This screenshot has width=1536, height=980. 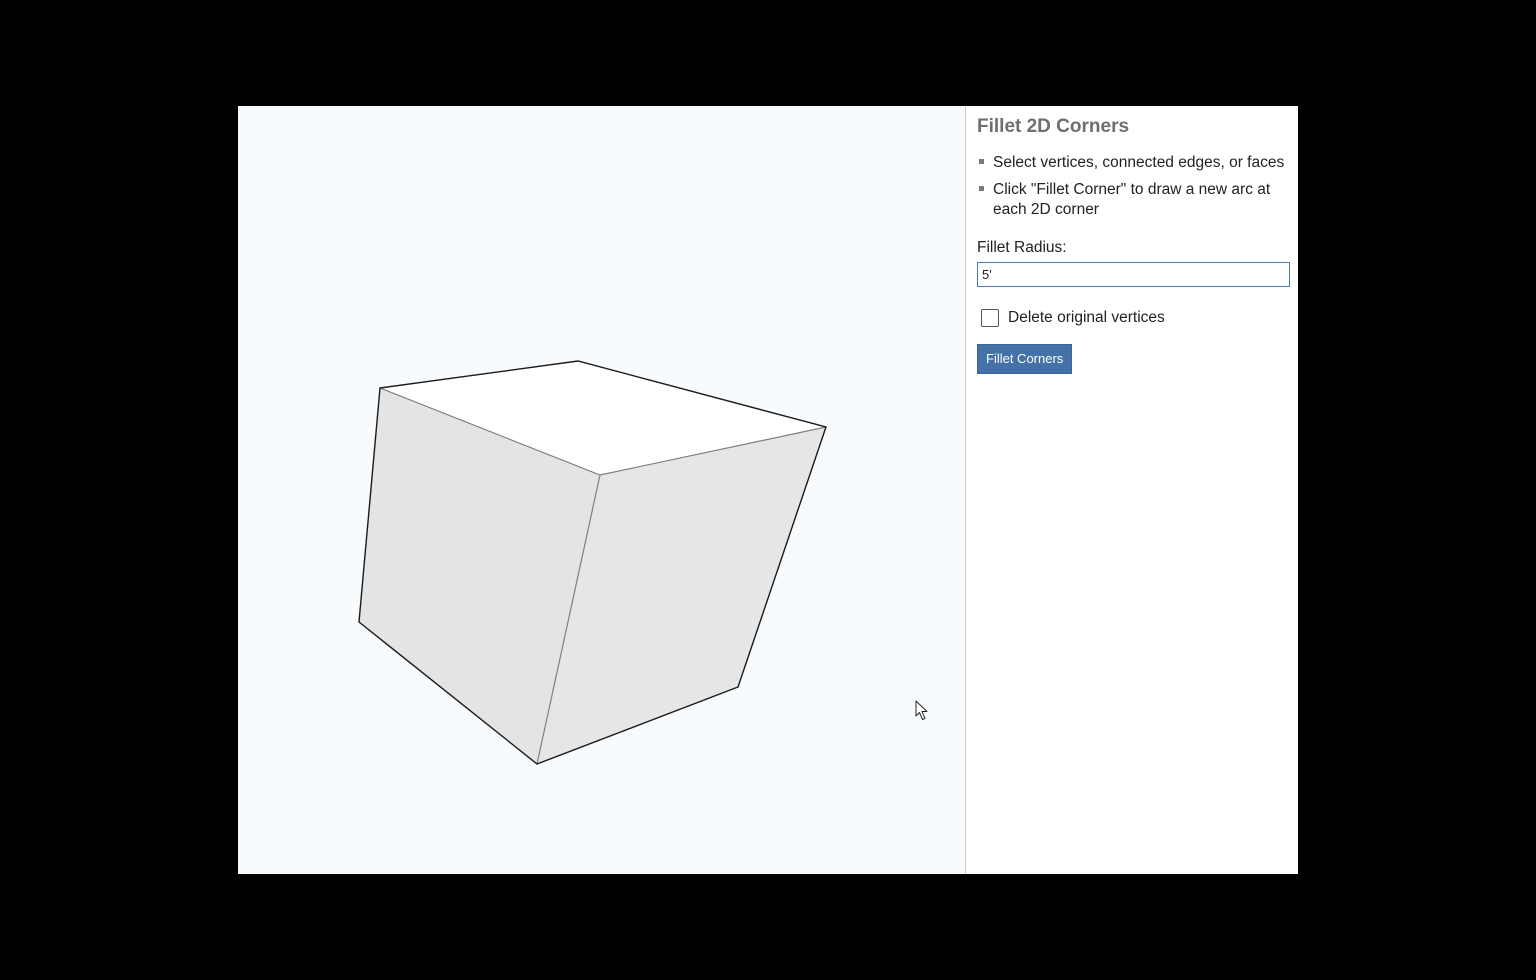 What do you see at coordinates (1025, 359) in the screenshot?
I see `fillet-corners-button: Fillet Corners` at bounding box center [1025, 359].